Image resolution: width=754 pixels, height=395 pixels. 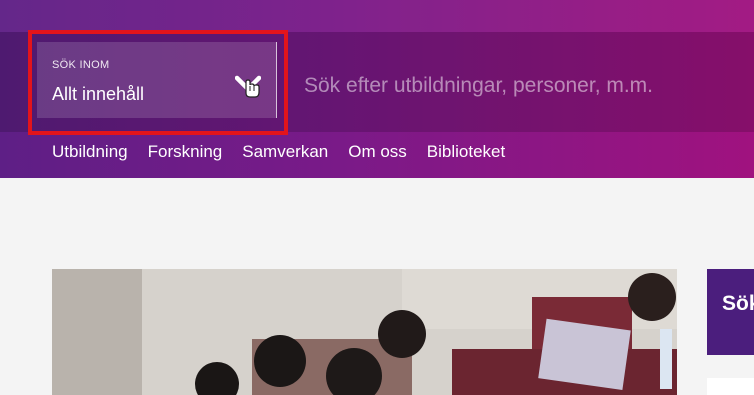 What do you see at coordinates (185, 154) in the screenshot?
I see `nav-item-forskning: Forskning` at bounding box center [185, 154].